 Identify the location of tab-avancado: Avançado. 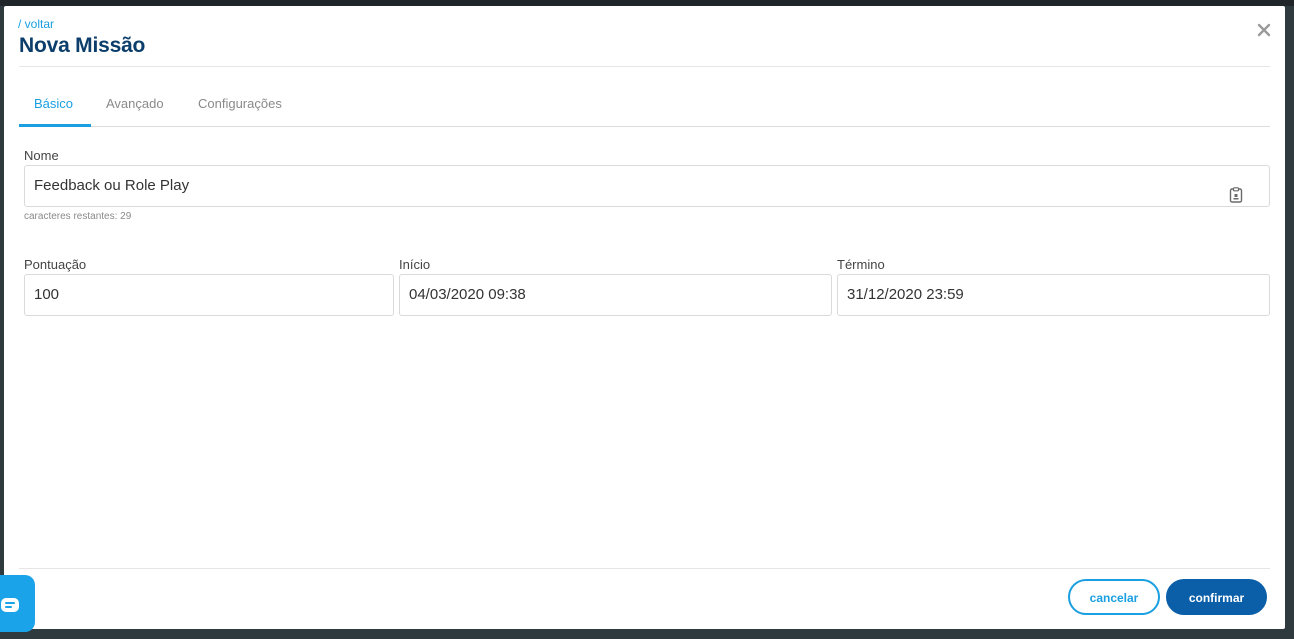
(135, 103).